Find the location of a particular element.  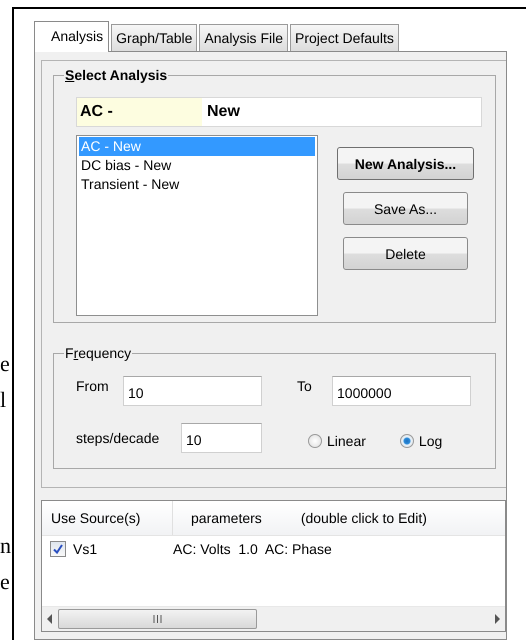

from-field: 10 is located at coordinates (192, 391).